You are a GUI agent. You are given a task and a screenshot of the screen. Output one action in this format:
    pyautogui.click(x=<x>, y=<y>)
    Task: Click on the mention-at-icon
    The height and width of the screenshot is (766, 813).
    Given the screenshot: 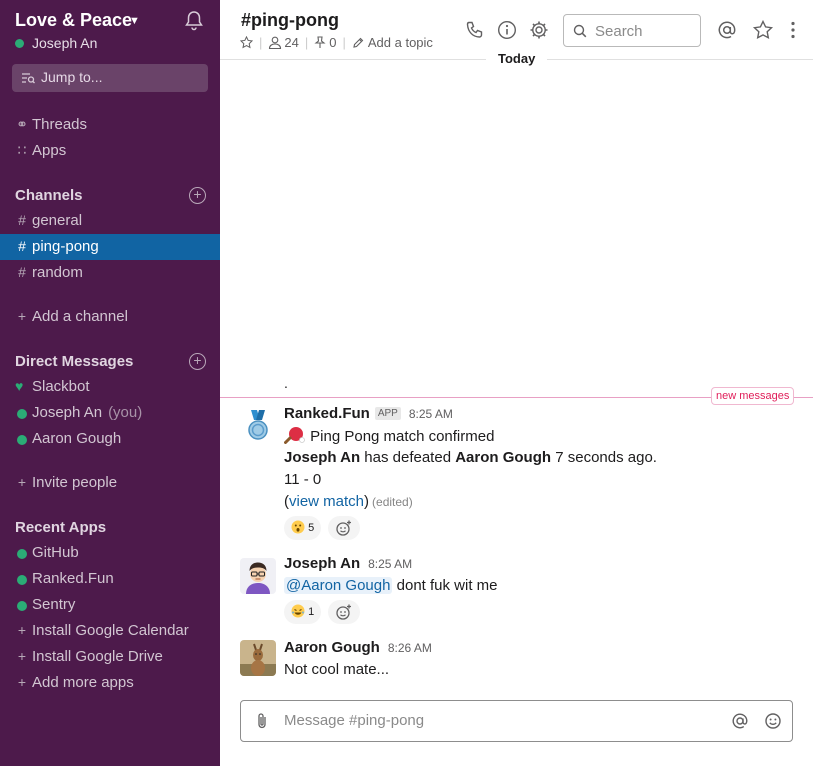 What is the action you would take?
    pyautogui.click(x=740, y=721)
    